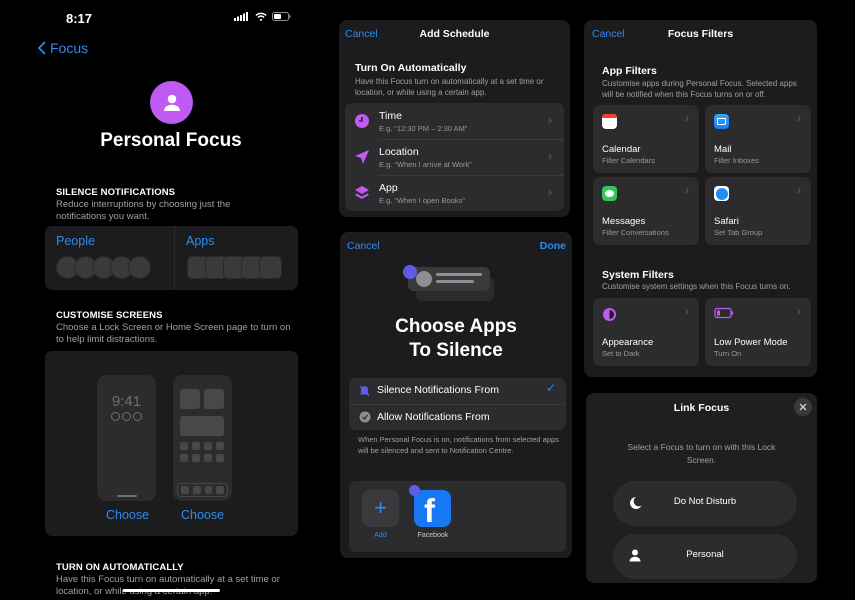  Describe the element at coordinates (646, 332) in the screenshot. I see `filter-tile-appearance: › Appearance Set to Dark` at that location.